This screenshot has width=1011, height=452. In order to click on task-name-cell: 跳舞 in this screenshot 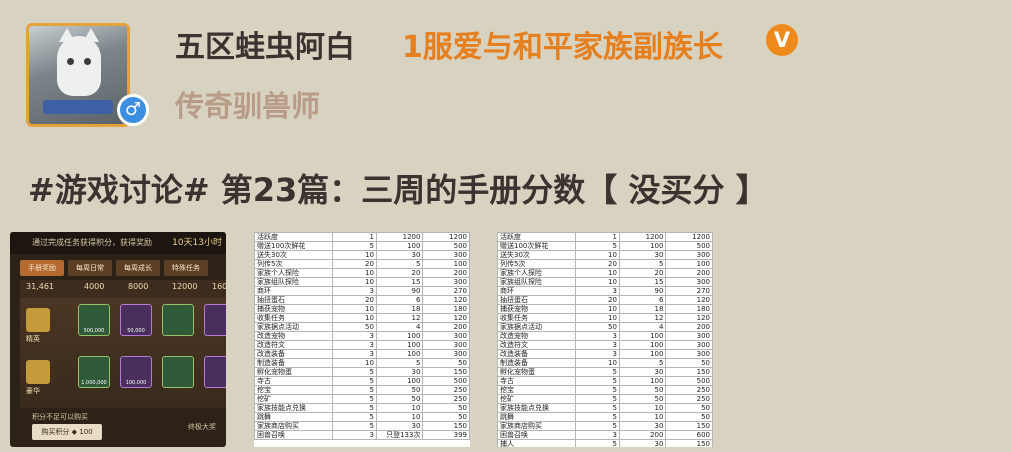, I will do `click(293, 417)`.